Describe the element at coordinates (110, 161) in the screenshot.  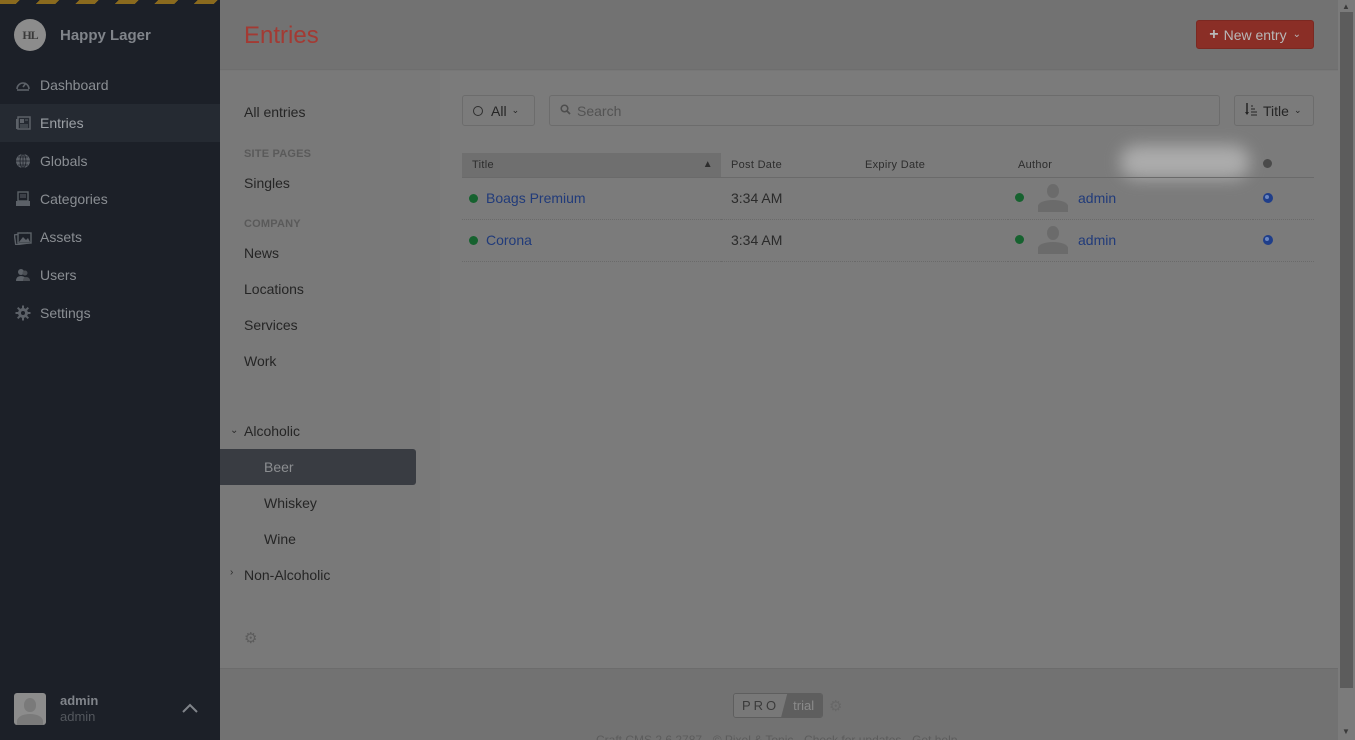
I see `nav-item-globals: Globals` at that location.